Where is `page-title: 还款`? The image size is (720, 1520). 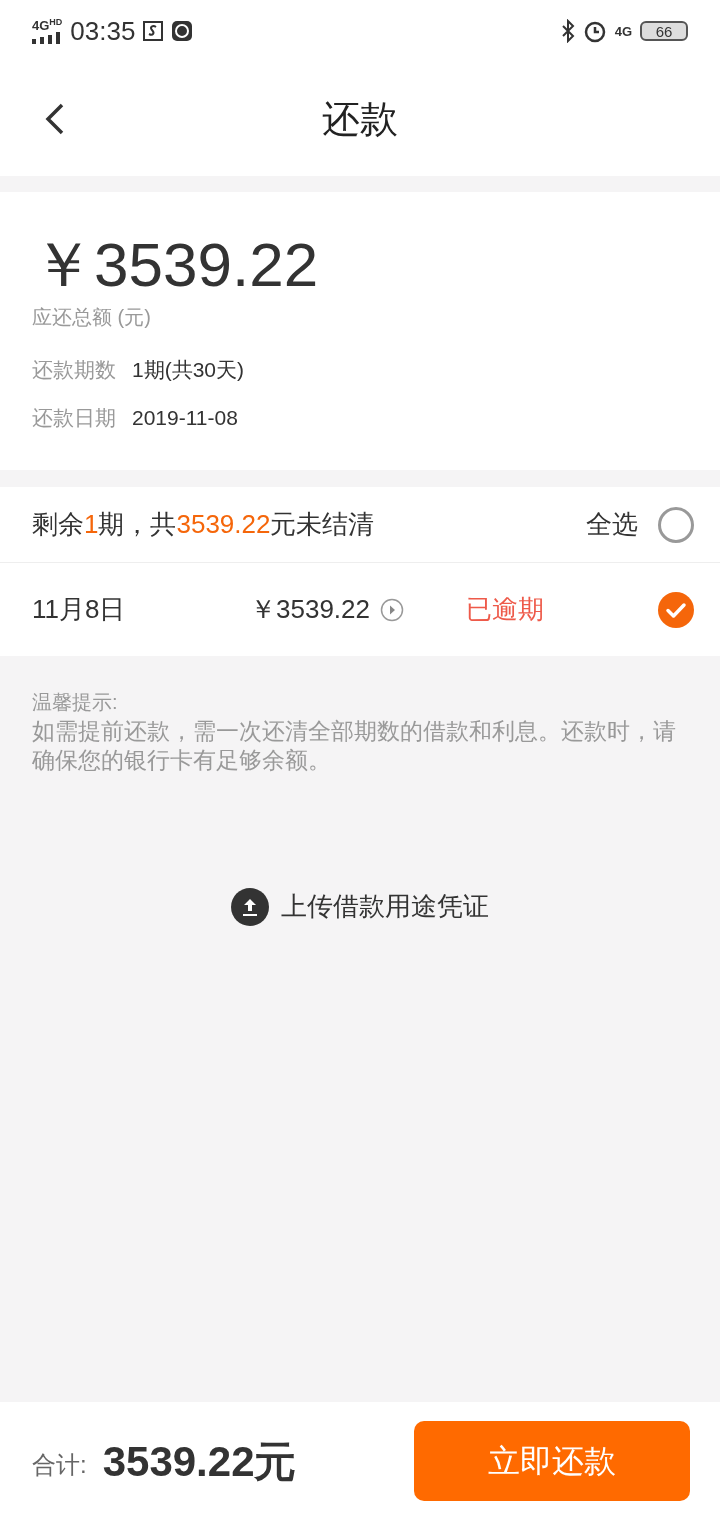
page-title: 还款 is located at coordinates (360, 119).